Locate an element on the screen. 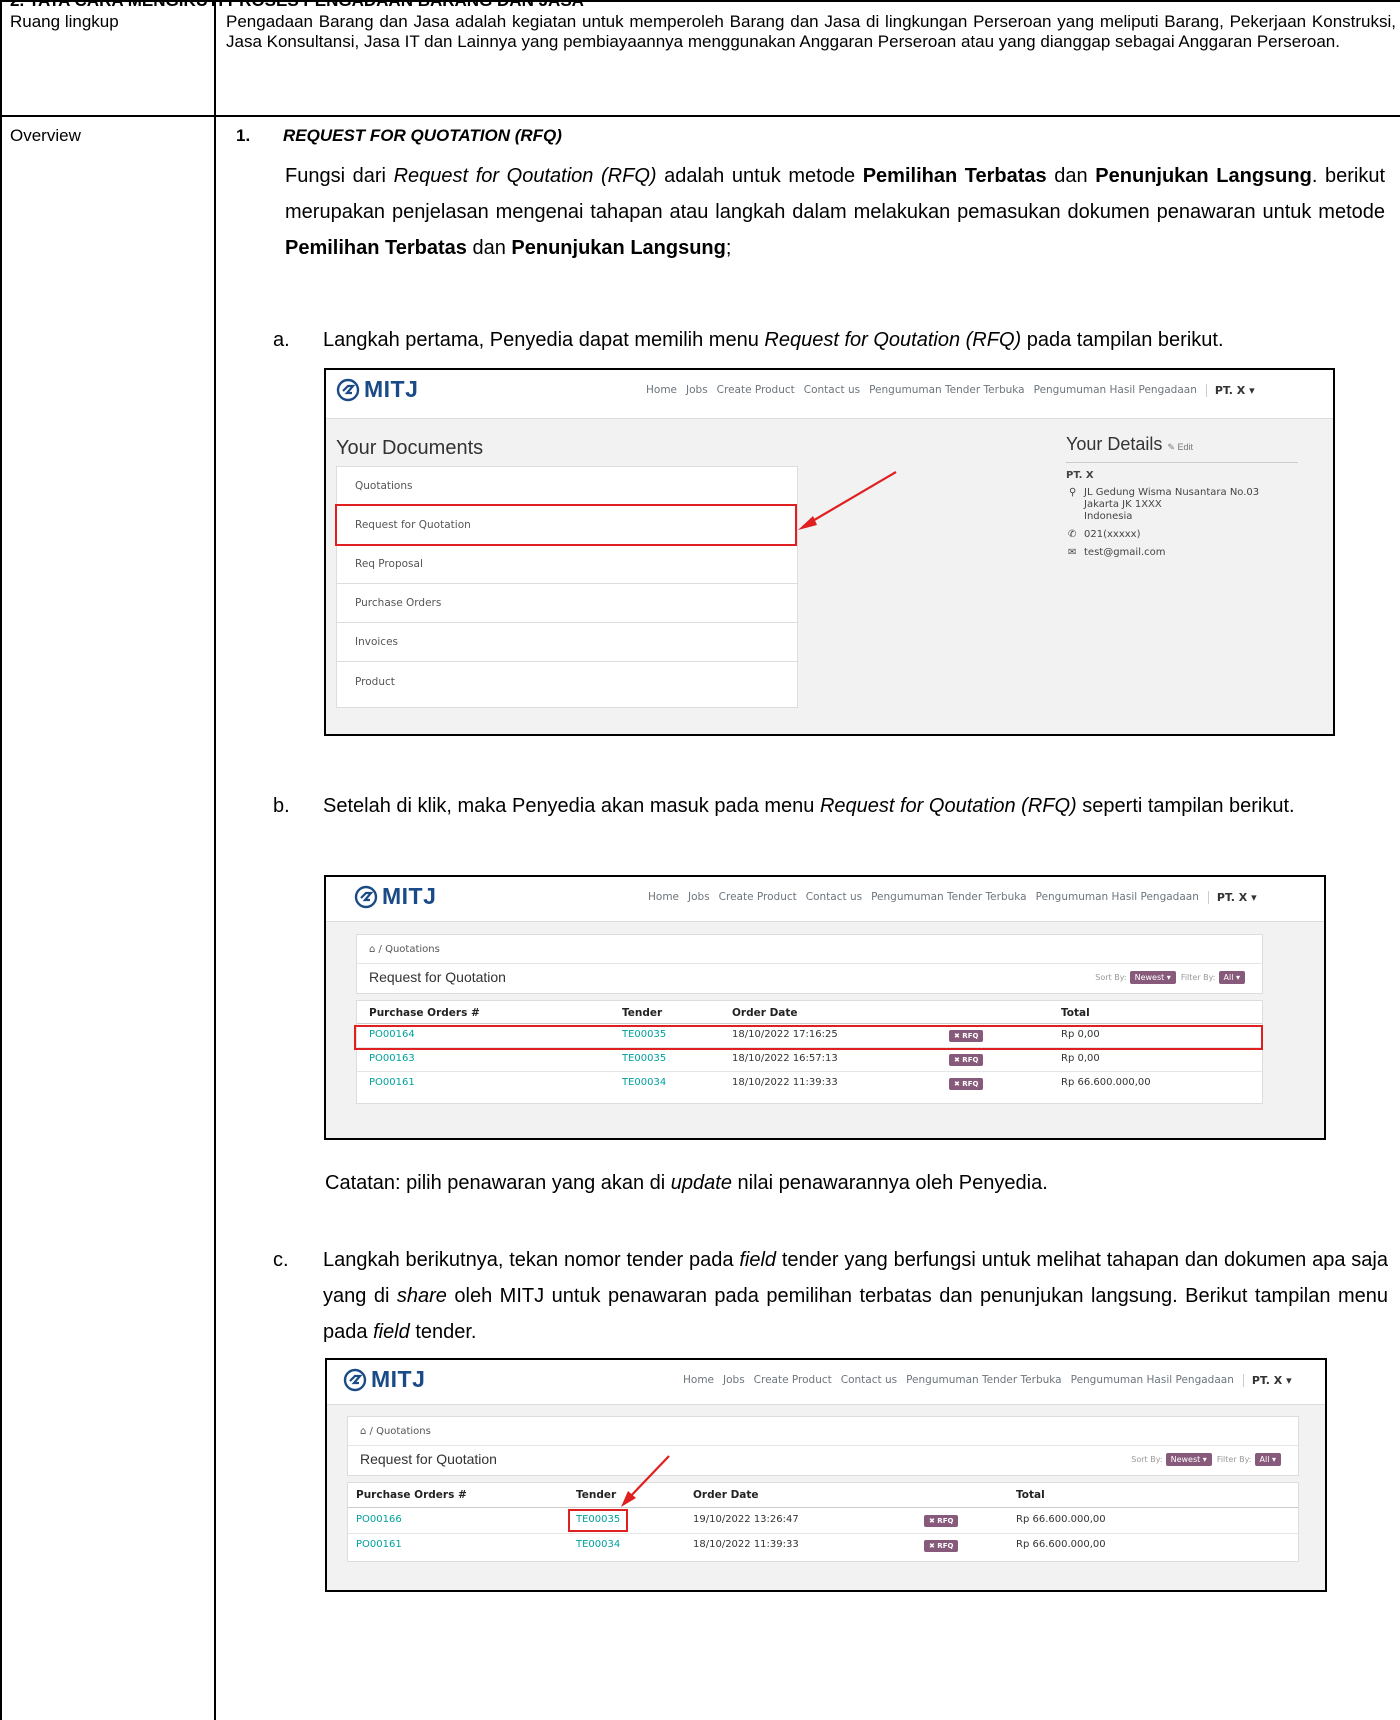 The width and height of the screenshot is (1400, 1720). pointer-arrow-icon is located at coordinates (645, 1481).